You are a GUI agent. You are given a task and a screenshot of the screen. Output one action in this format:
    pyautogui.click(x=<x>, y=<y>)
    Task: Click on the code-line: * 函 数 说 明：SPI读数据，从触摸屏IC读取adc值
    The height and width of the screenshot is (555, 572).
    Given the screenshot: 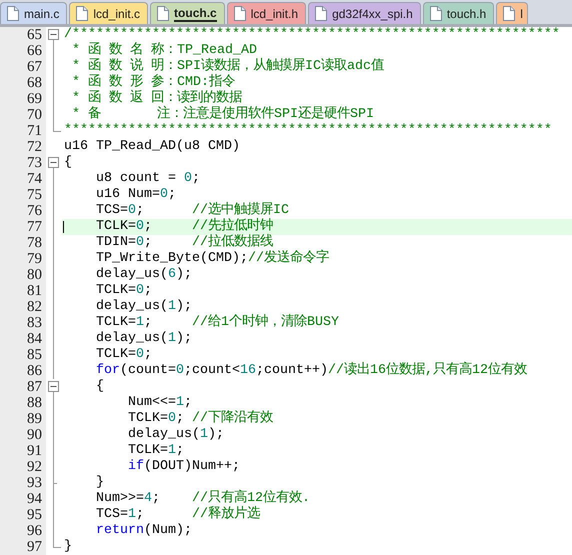 What is the action you would take?
    pyautogui.click(x=227, y=66)
    